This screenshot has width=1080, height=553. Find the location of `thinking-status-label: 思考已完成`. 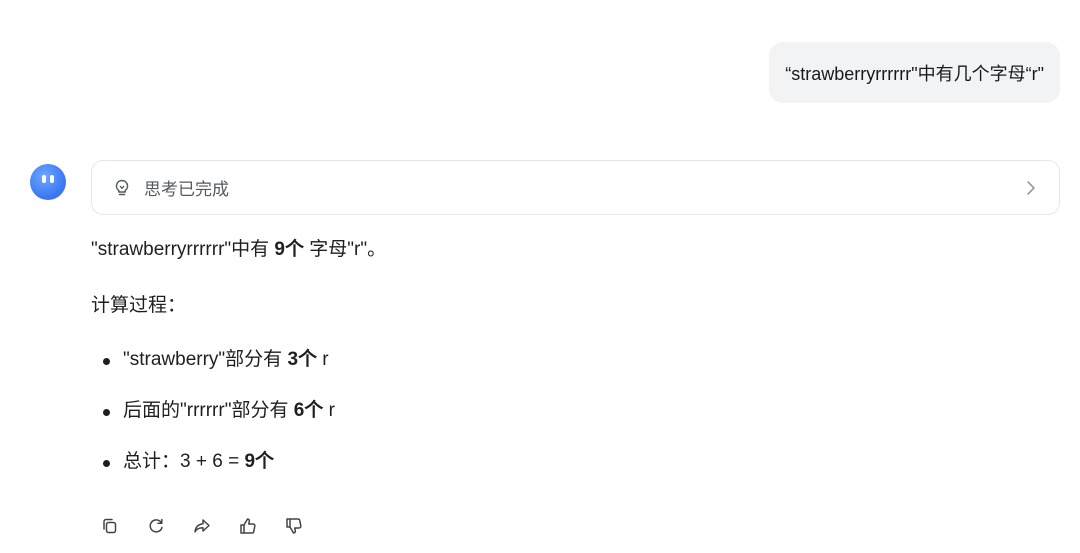

thinking-status-label: 思考已完成 is located at coordinates (186, 189).